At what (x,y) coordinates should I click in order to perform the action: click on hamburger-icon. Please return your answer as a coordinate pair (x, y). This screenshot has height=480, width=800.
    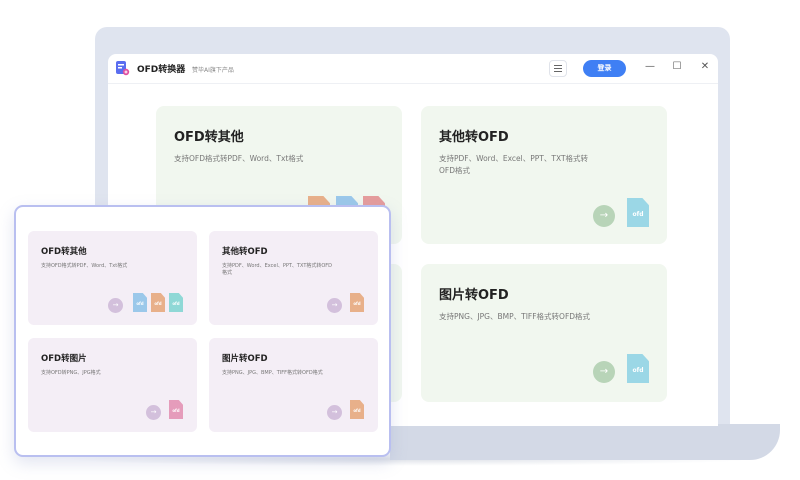
    Looking at the image, I should click on (558, 65).